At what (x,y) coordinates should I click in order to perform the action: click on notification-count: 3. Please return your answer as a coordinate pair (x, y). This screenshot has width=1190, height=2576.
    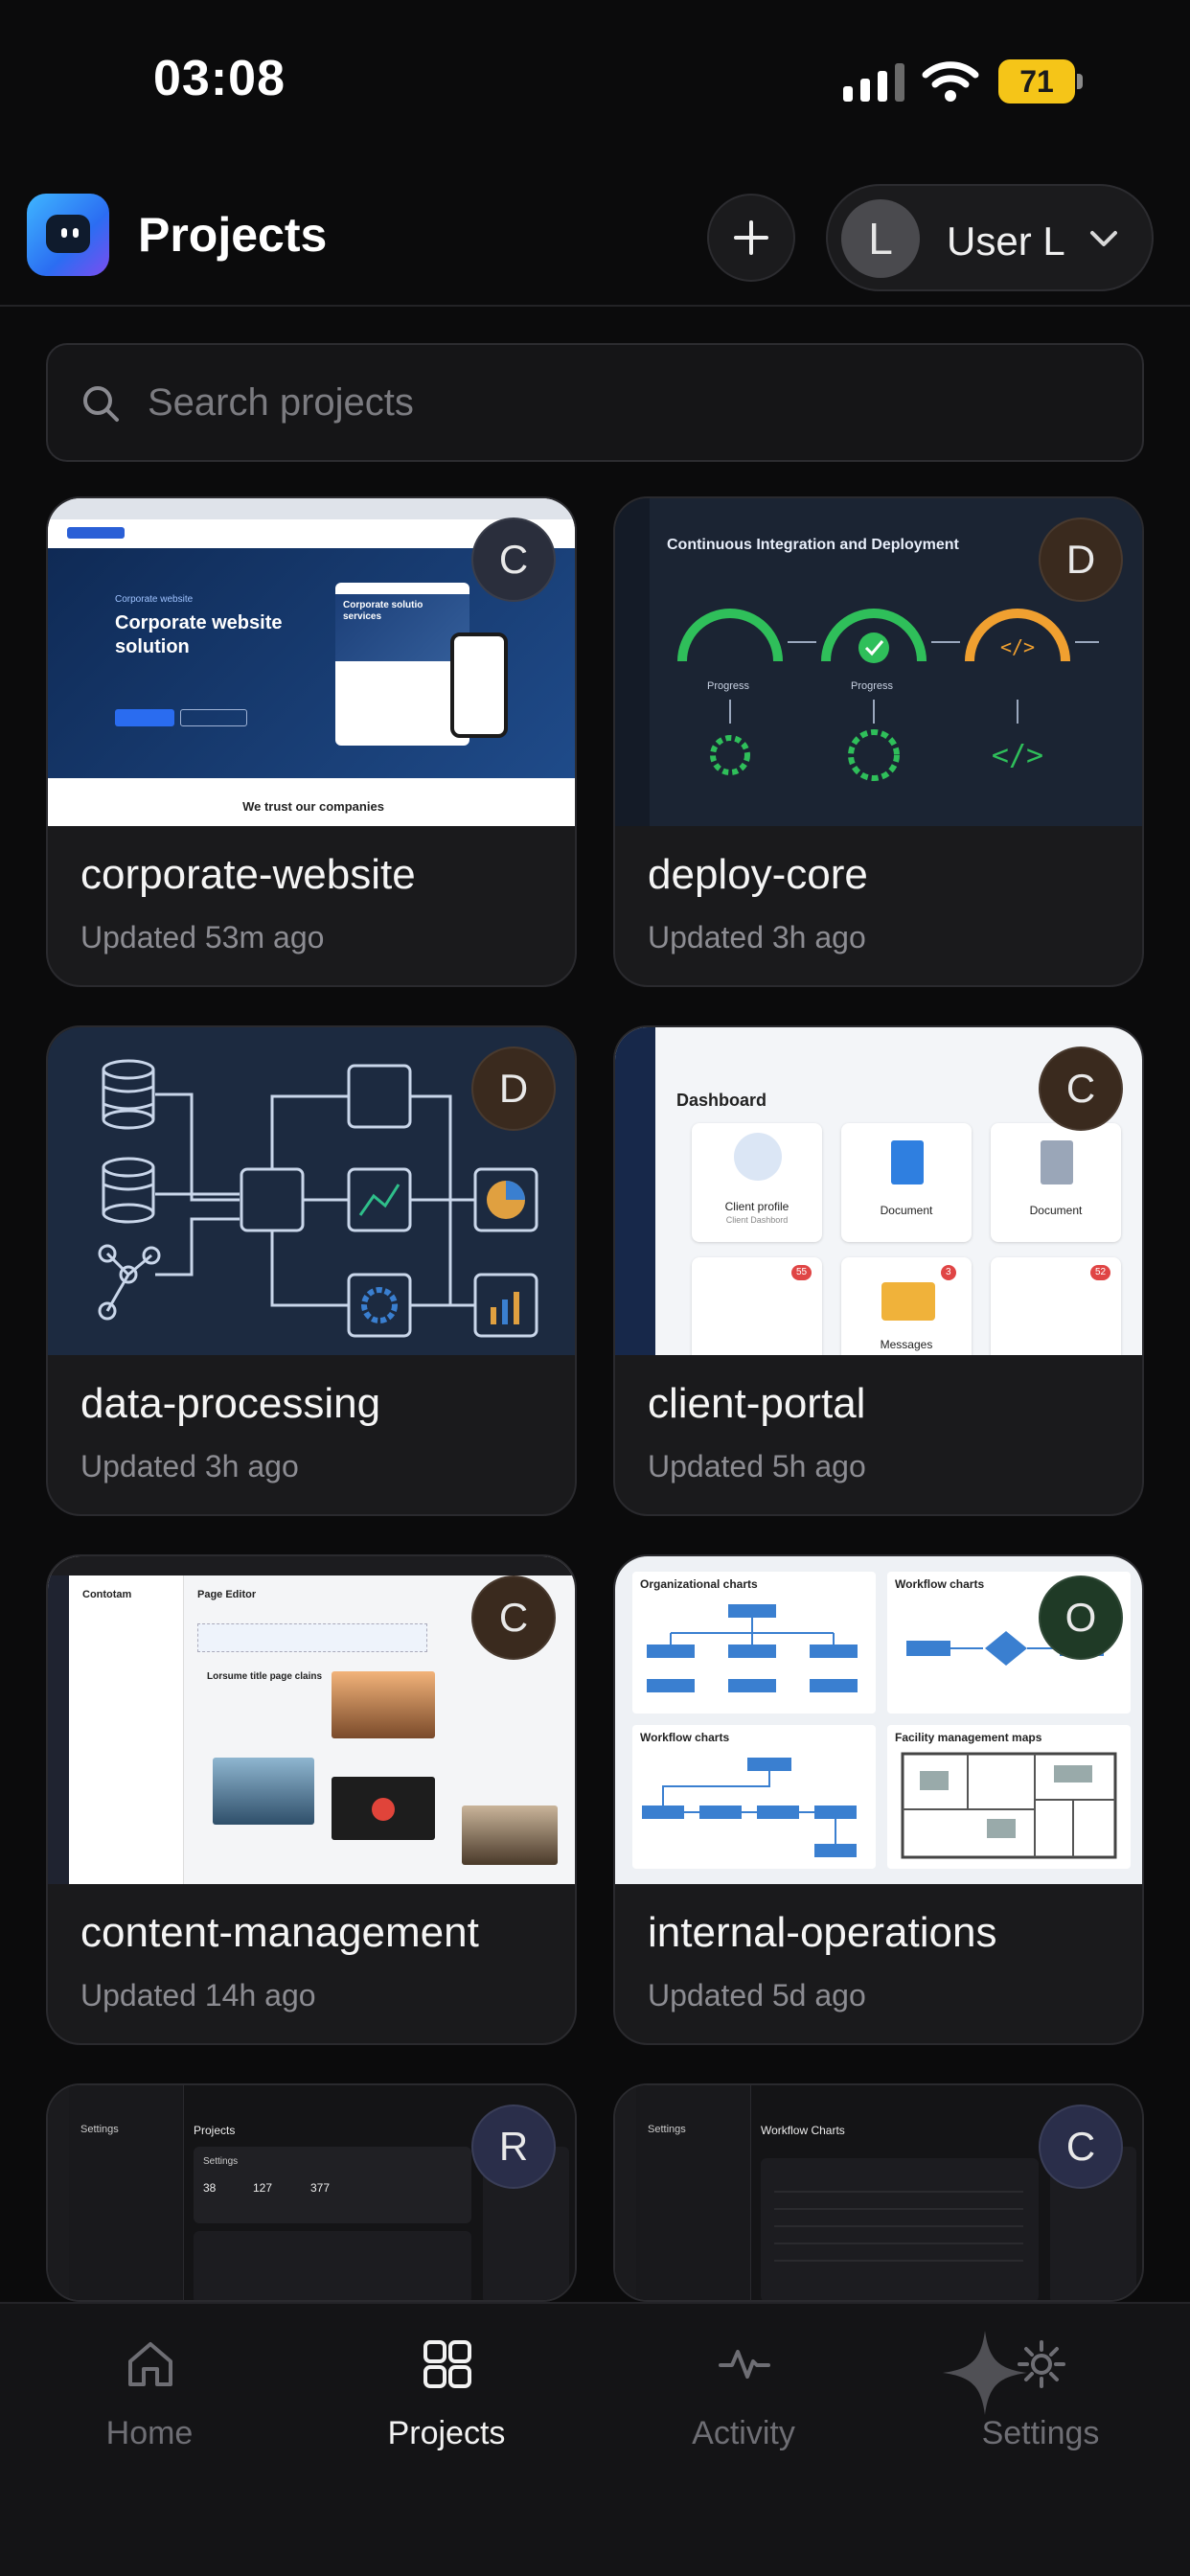
    Looking at the image, I should click on (949, 1272).